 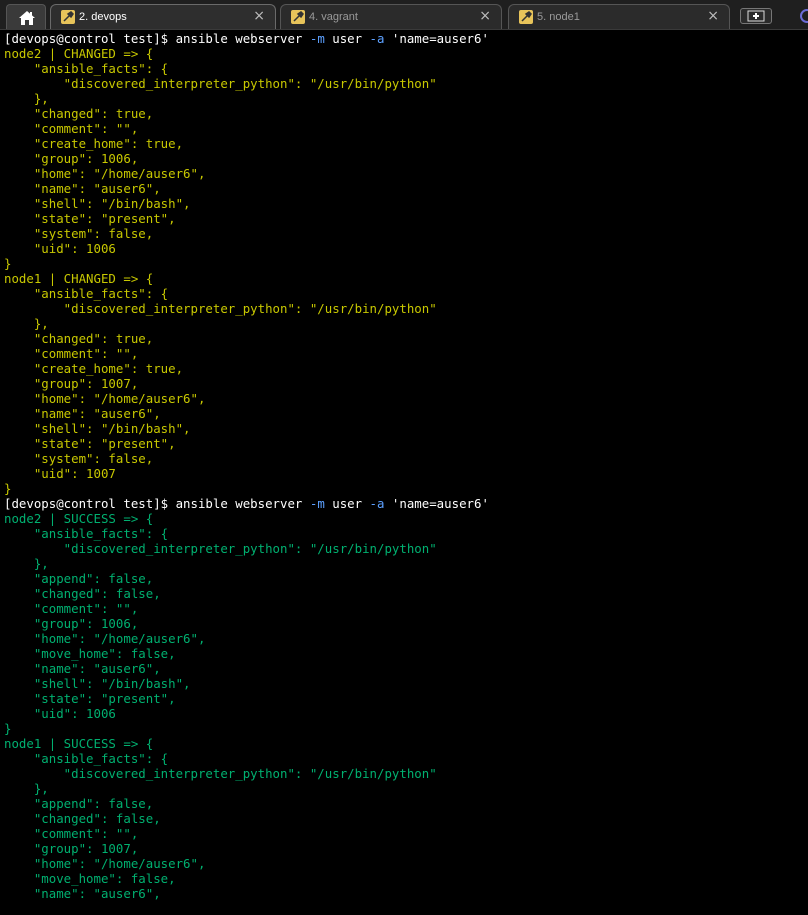 What do you see at coordinates (103, 17) in the screenshot?
I see `tab-label: 2. devops` at bounding box center [103, 17].